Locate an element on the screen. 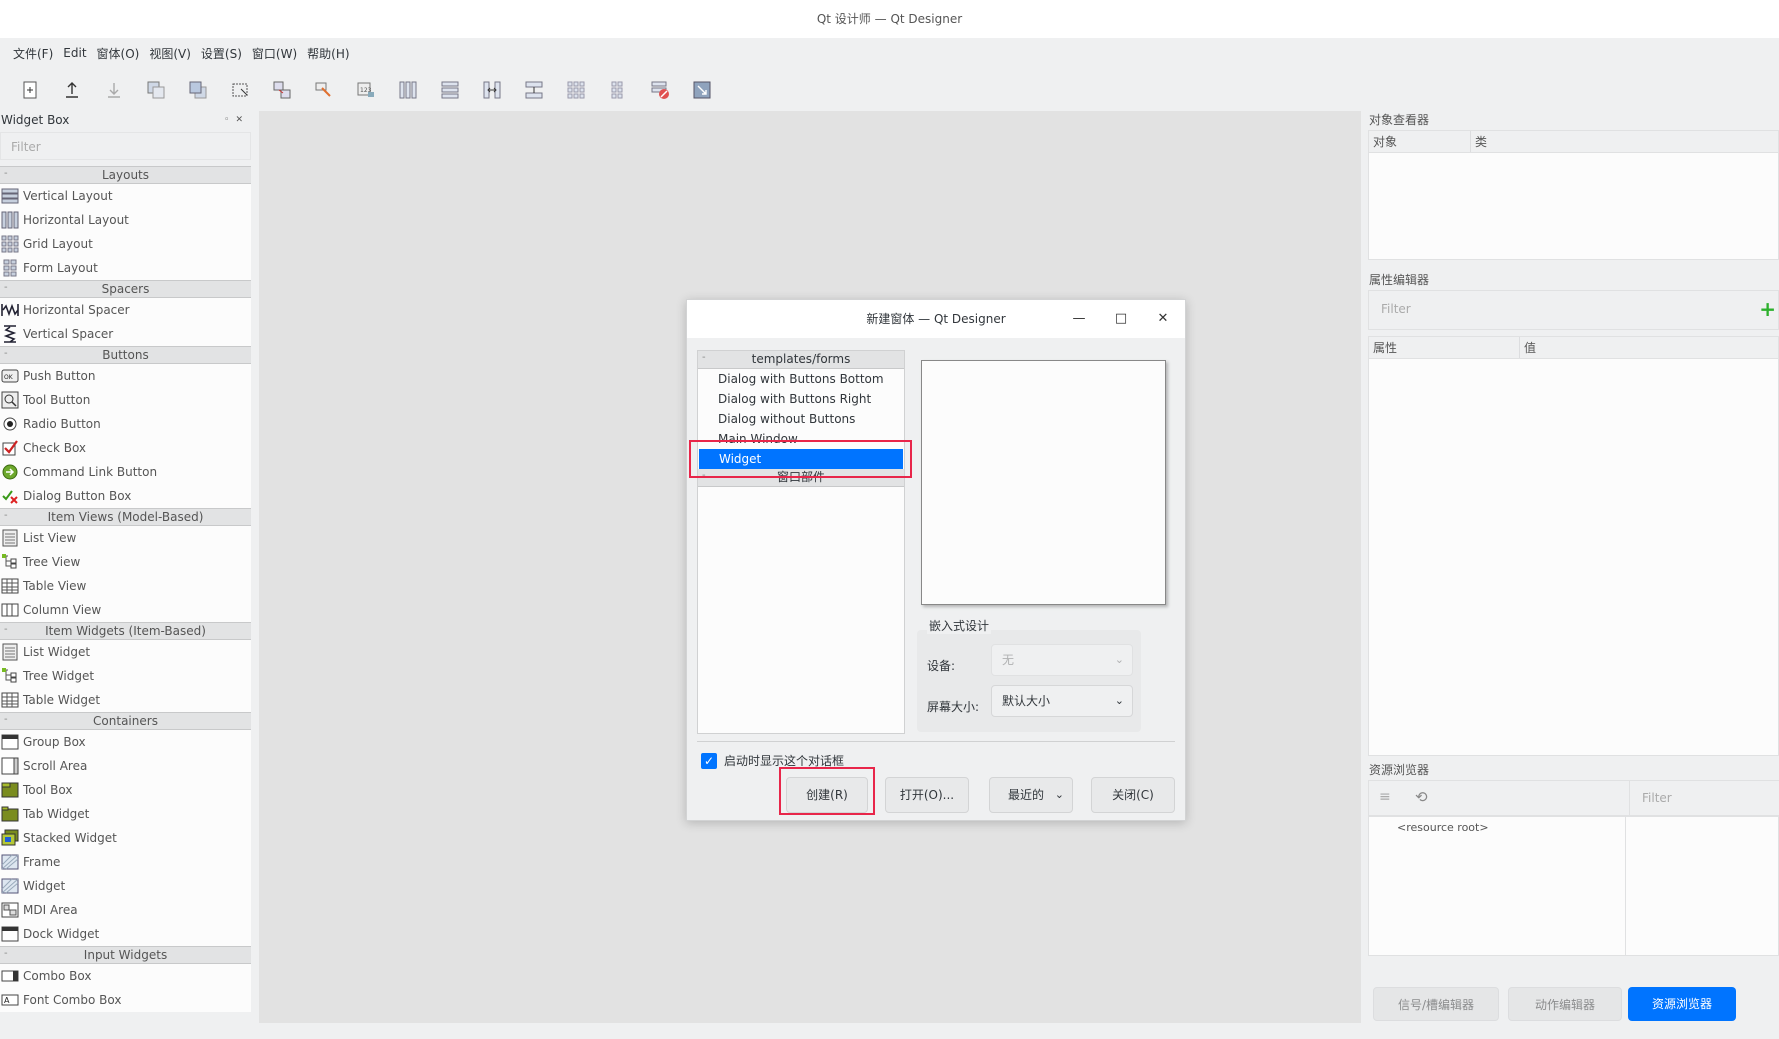 This screenshot has width=1779, height=1039. break-layout-button is located at coordinates (660, 90).